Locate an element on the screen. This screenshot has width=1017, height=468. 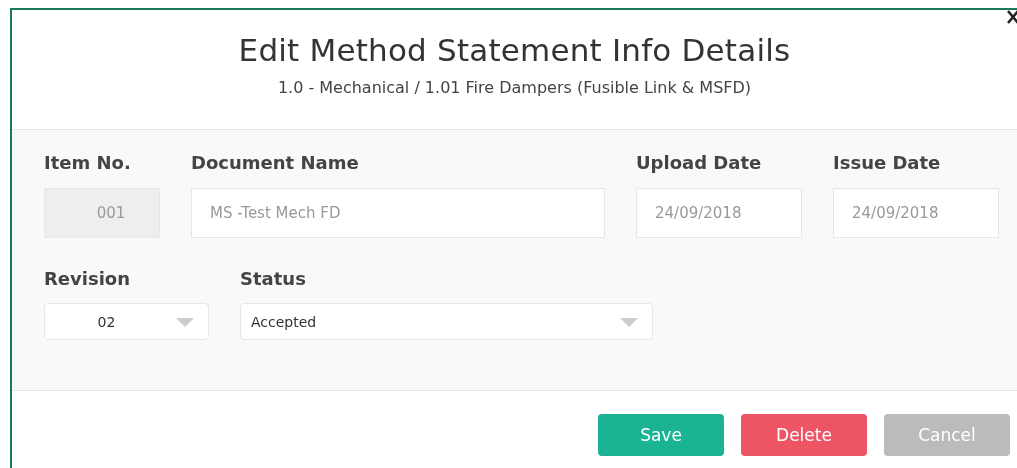
delete-button: Delete is located at coordinates (804, 435).